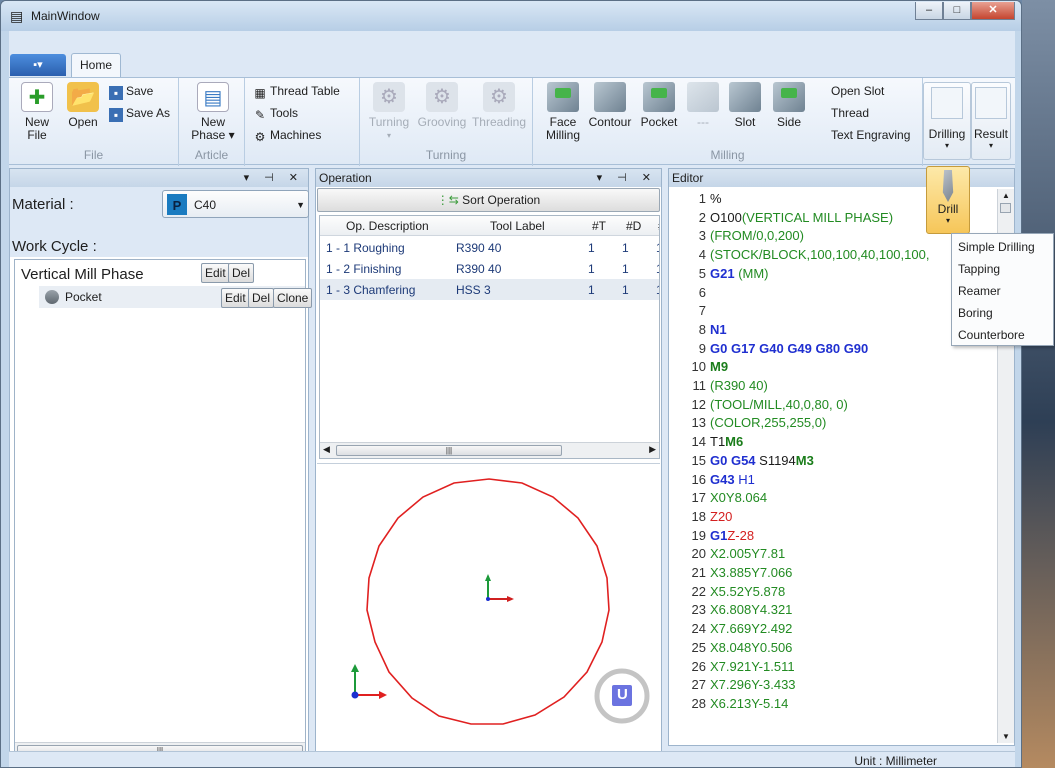  What do you see at coordinates (833, 462) in the screenshot?
I see `code-line: 15 G0 G54 S1194M3` at bounding box center [833, 462].